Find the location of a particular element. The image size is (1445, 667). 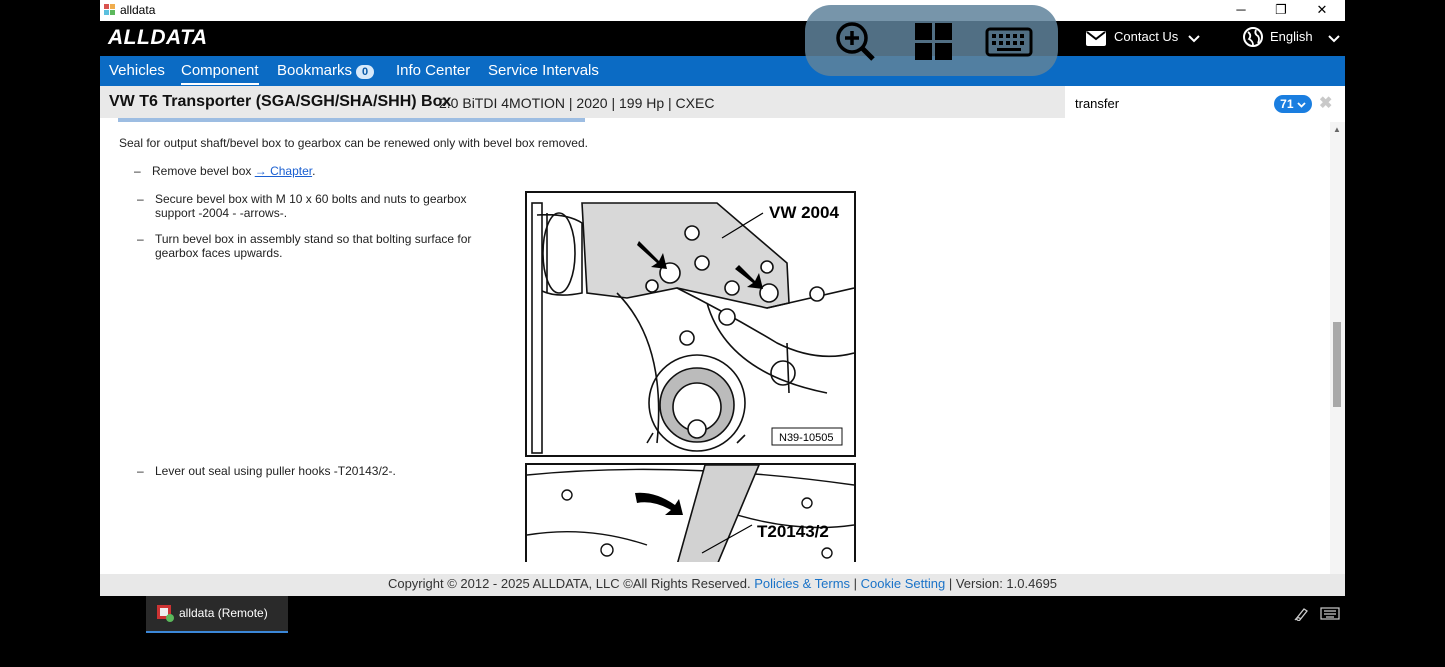

nav-component: Component is located at coordinates (220, 73).